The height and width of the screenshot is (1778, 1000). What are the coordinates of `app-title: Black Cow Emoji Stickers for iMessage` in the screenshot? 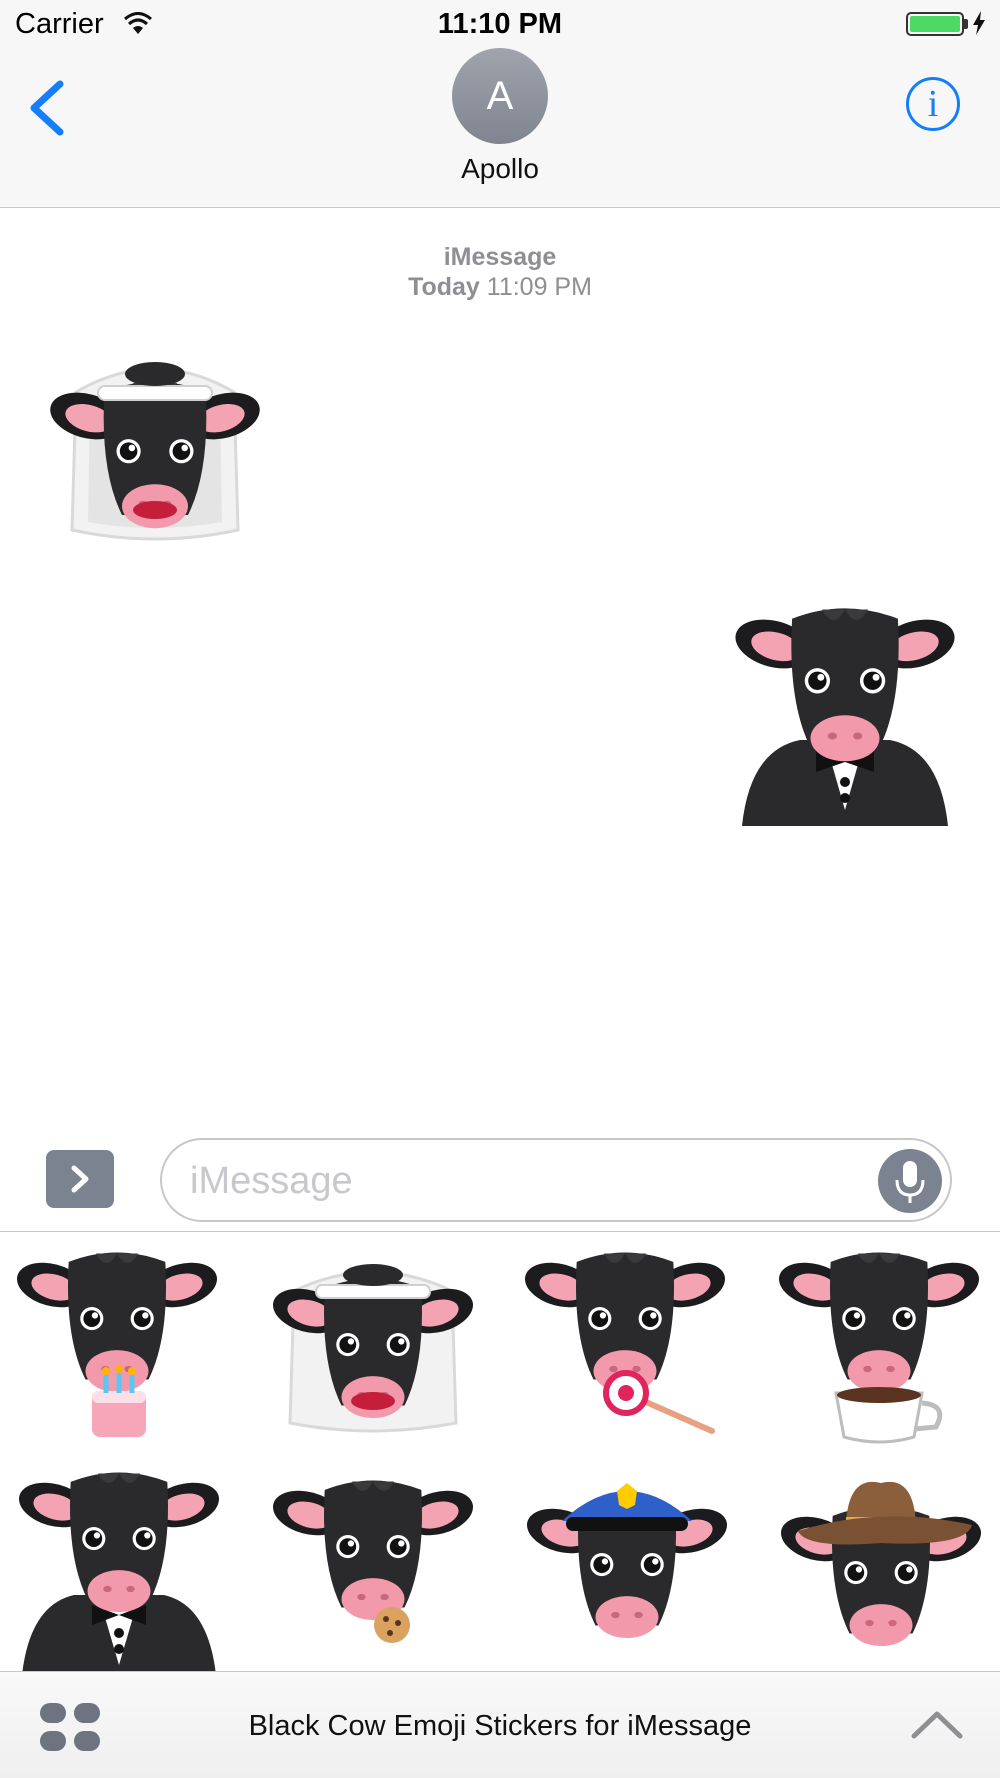 It's located at (500, 1726).